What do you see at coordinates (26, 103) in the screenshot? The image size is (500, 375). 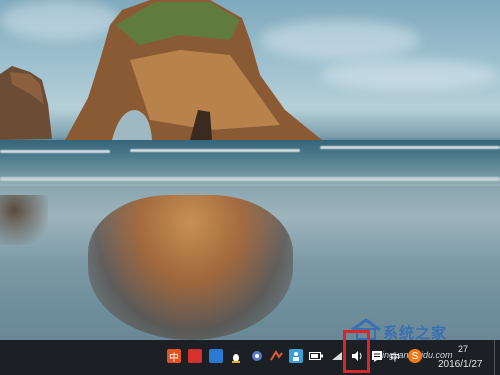 I see `left-rock` at bounding box center [26, 103].